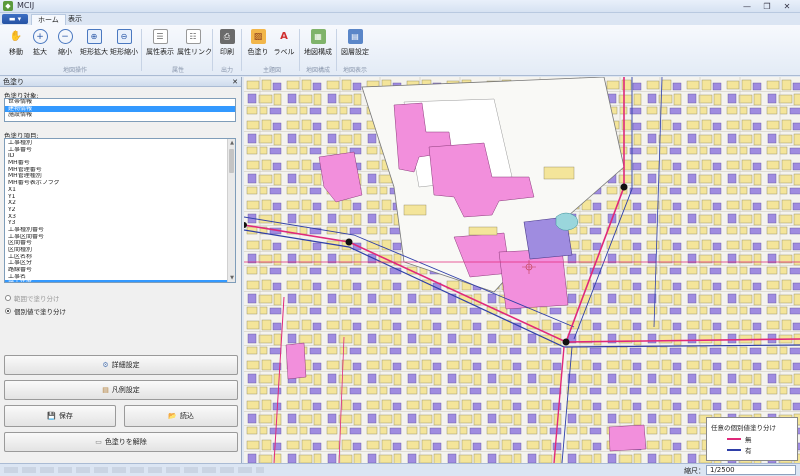 The width and height of the screenshot is (800, 476). I want to click on legend-item-none: 無, so click(739, 439).